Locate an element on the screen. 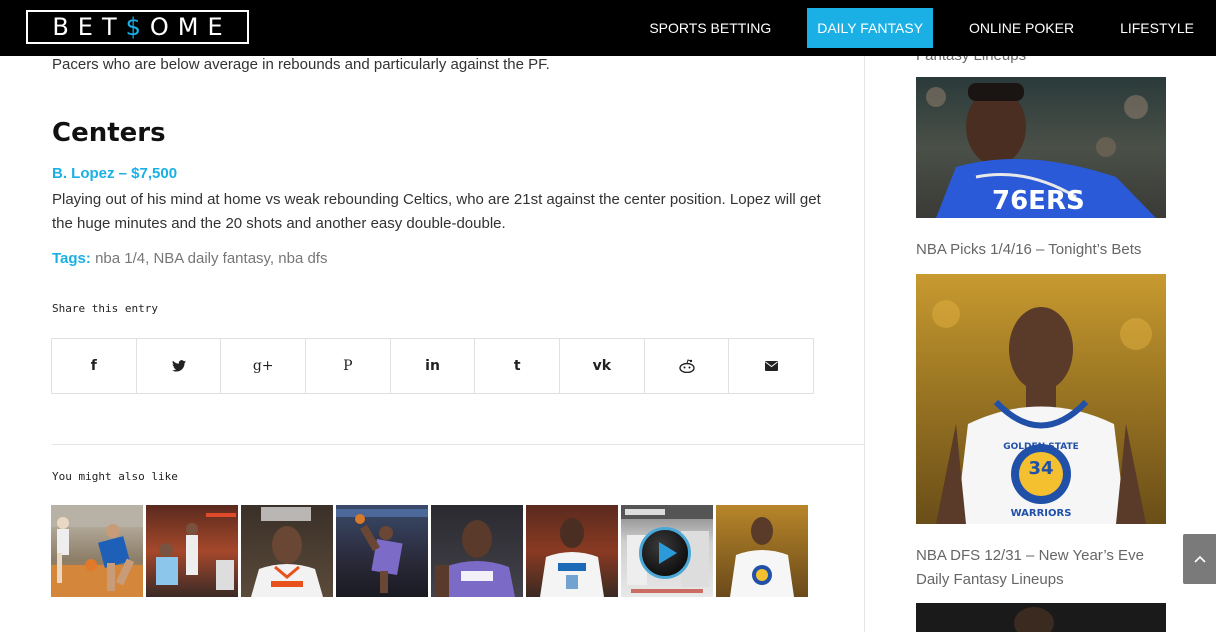  nav-lifestyle: LIFESTYLE is located at coordinates (1157, 28).